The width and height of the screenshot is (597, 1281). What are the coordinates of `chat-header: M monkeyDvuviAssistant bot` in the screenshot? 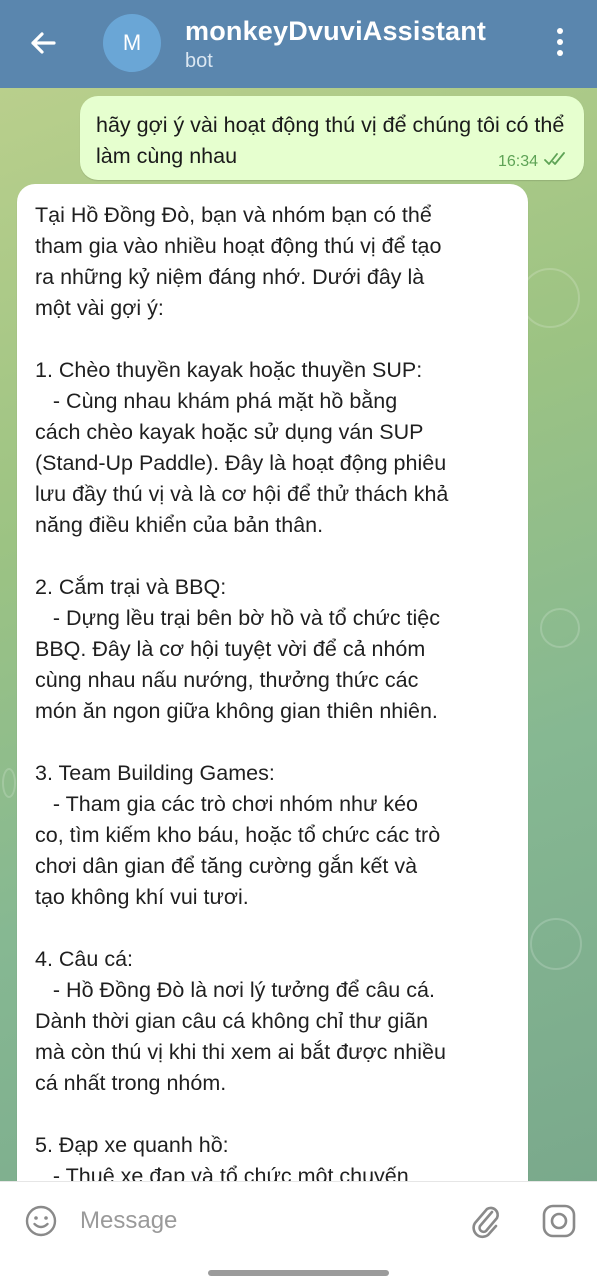 It's located at (298, 44).